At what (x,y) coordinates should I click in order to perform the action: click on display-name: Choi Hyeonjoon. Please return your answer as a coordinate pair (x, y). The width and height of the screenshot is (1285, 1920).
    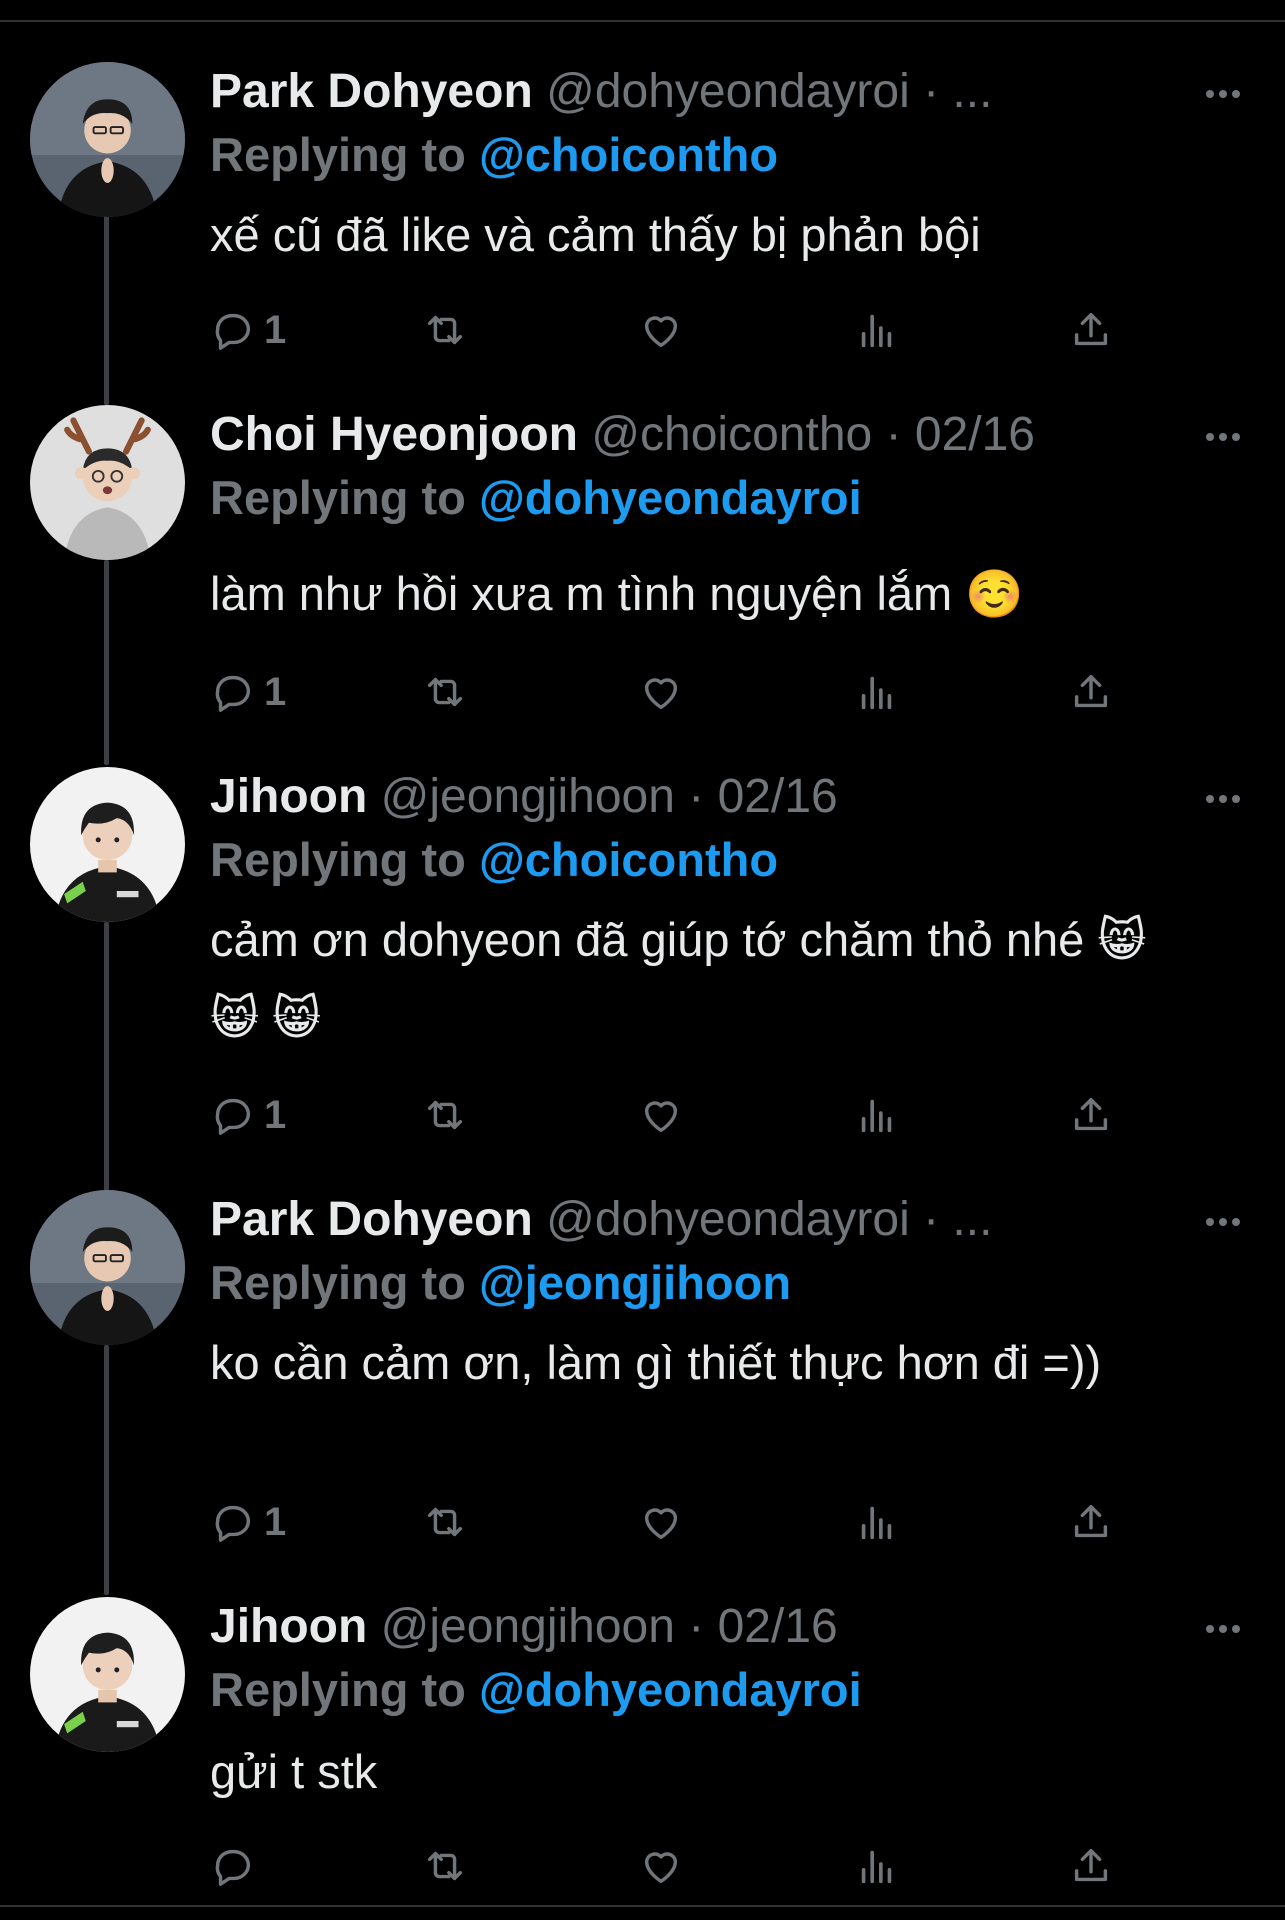
    Looking at the image, I should click on (394, 434).